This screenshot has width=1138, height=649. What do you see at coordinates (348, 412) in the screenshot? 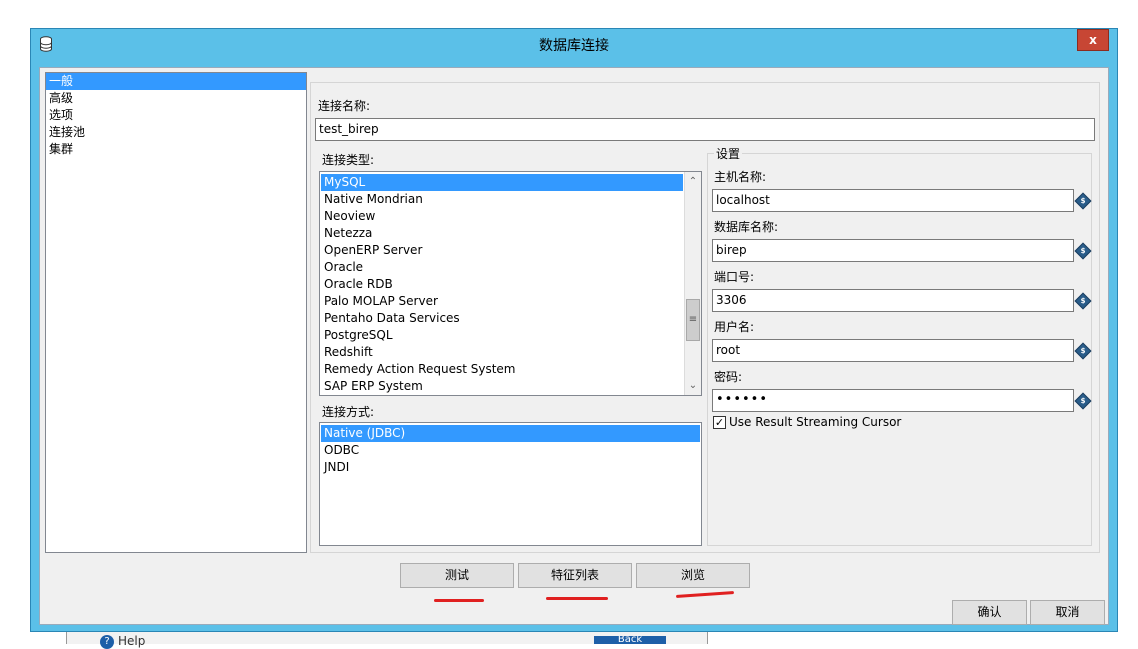
I see `access-method-label: 连接方式:` at bounding box center [348, 412].